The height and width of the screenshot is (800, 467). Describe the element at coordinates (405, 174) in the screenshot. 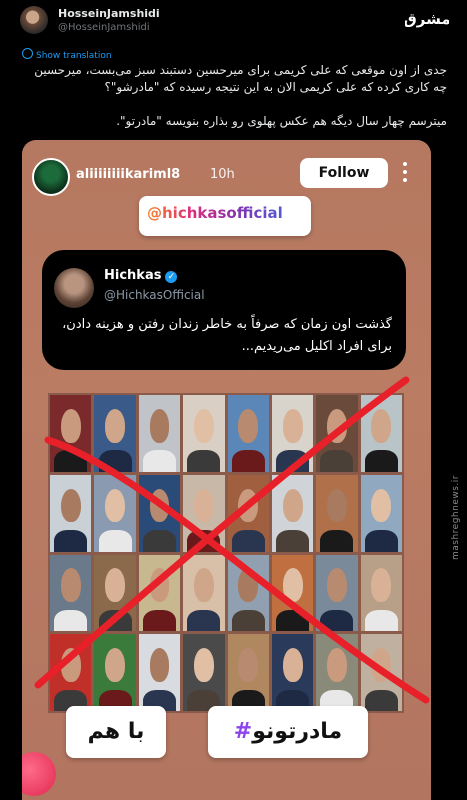

I see `more-options-icon` at that location.